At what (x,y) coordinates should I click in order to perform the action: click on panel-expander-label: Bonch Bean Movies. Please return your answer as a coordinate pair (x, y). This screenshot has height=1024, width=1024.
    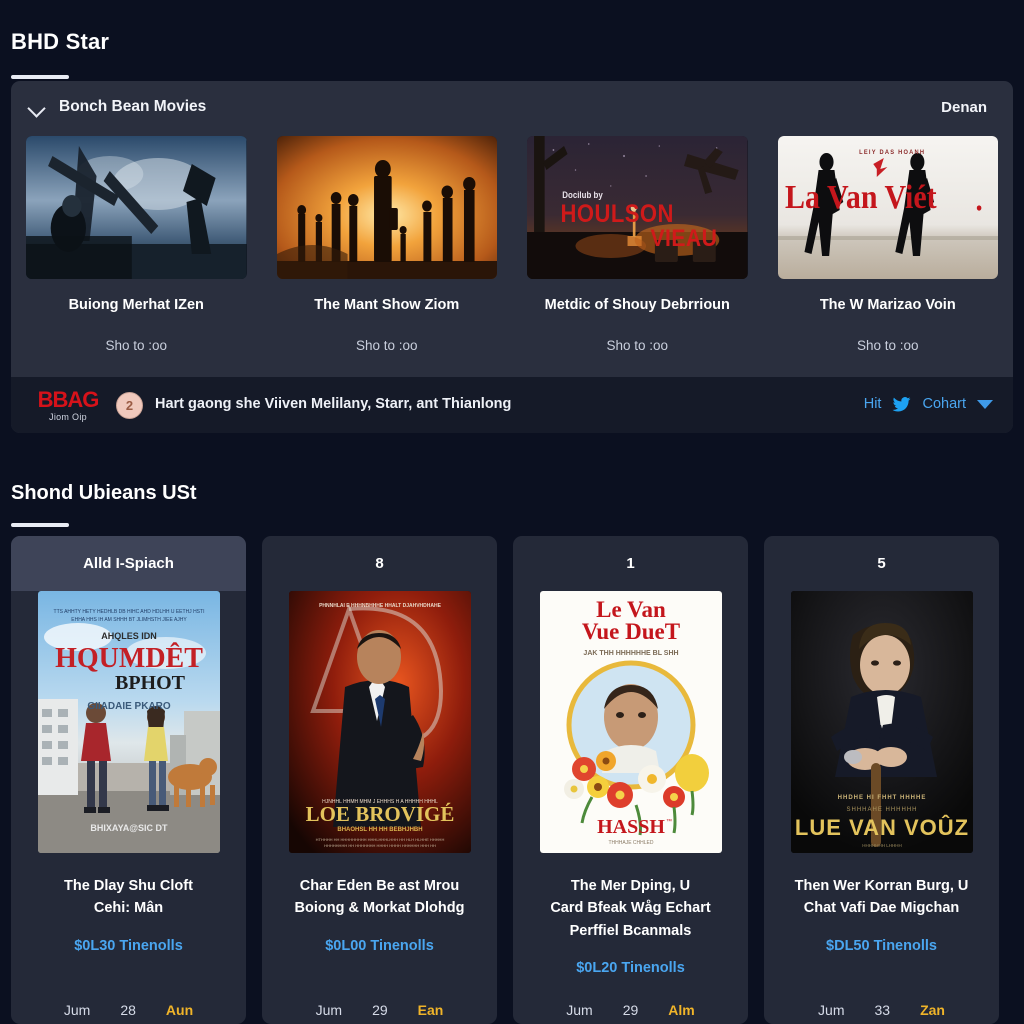
    Looking at the image, I should click on (133, 106).